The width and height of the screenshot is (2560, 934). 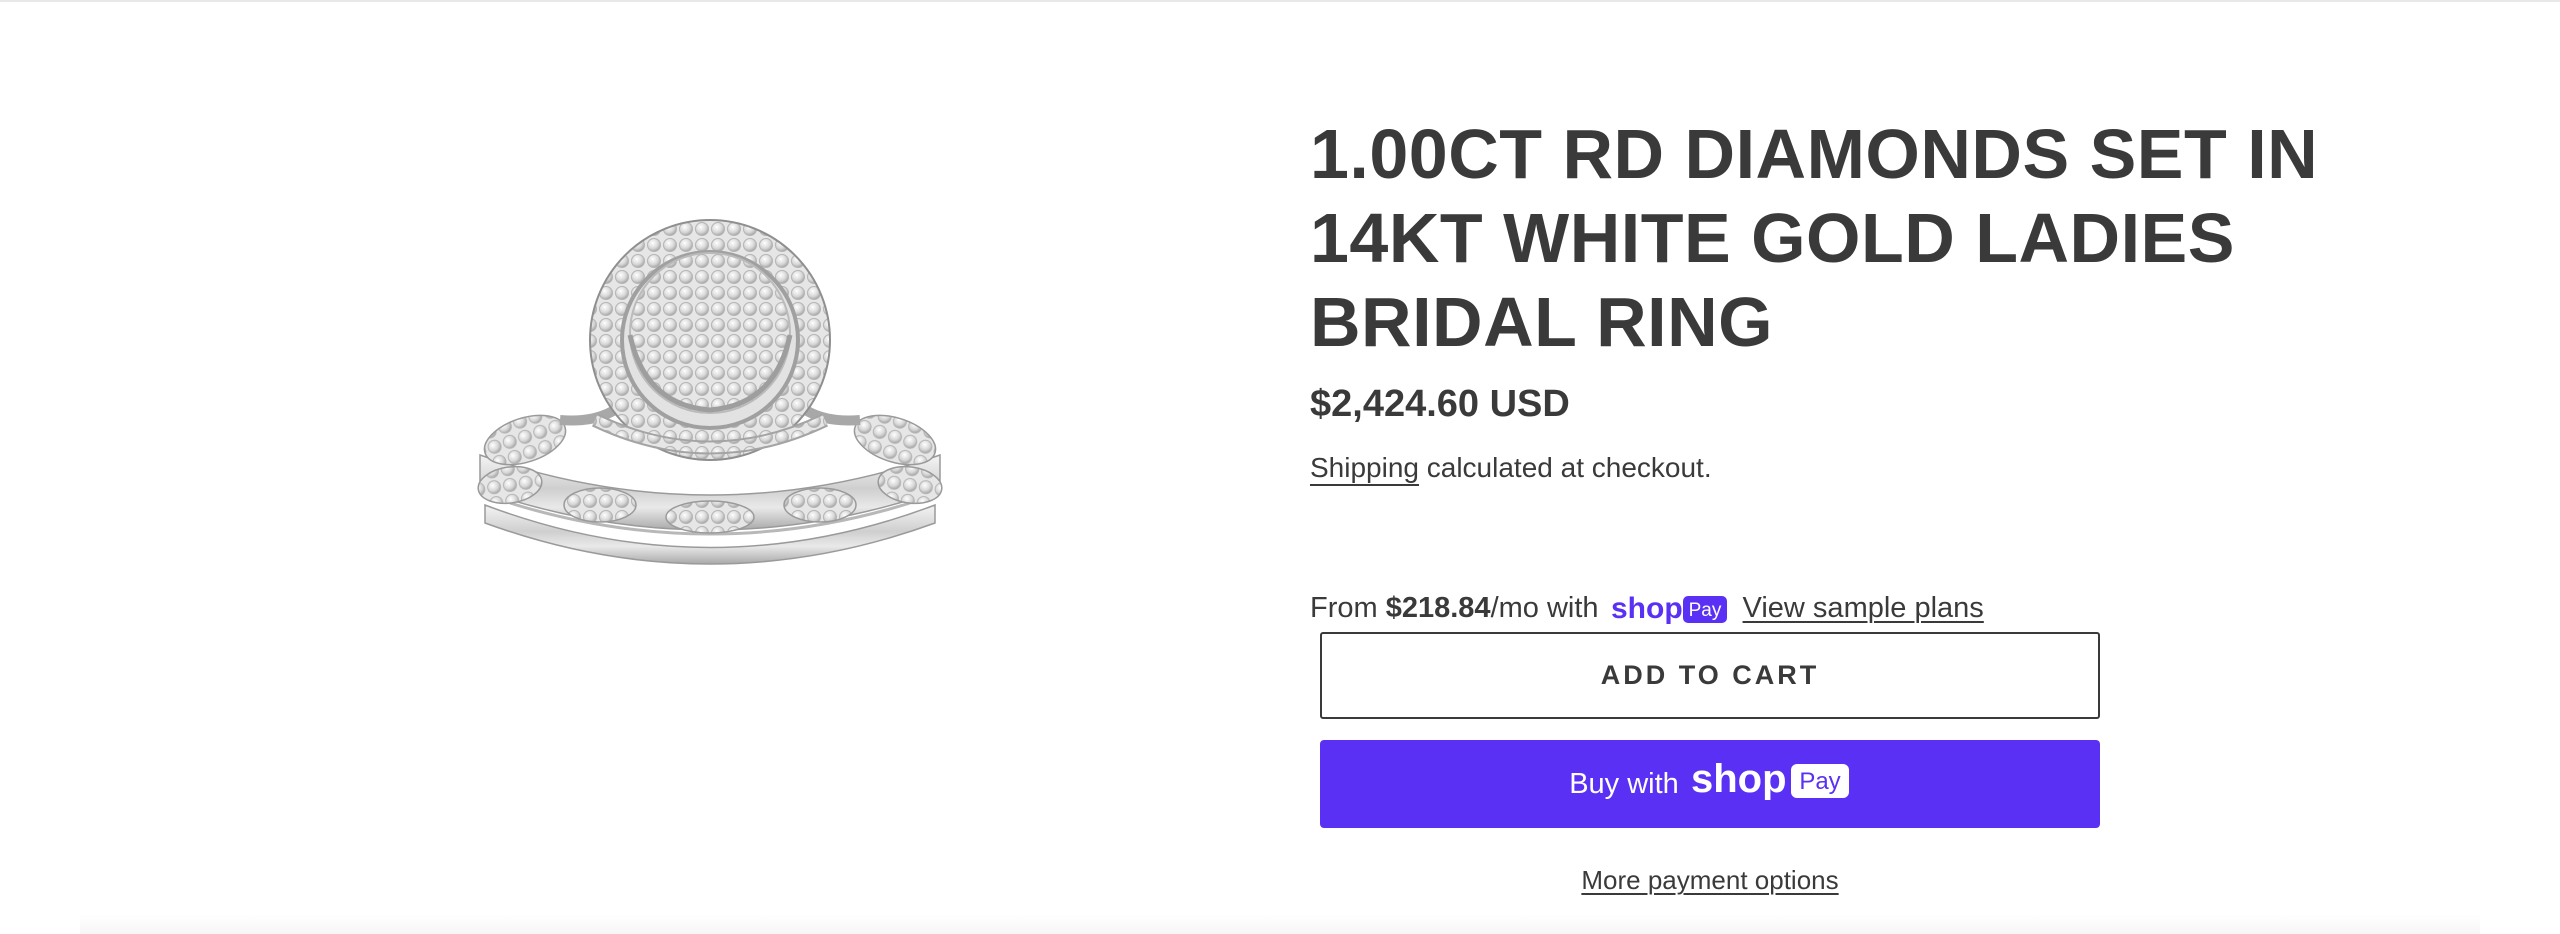 I want to click on add-to-cart-button: ADD TO CART, so click(x=1710, y=675).